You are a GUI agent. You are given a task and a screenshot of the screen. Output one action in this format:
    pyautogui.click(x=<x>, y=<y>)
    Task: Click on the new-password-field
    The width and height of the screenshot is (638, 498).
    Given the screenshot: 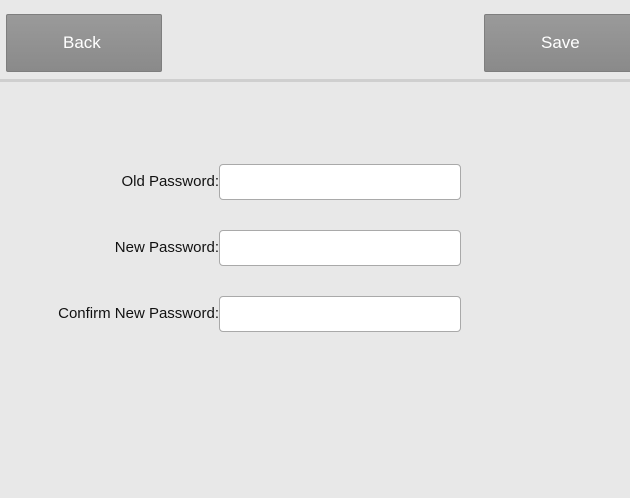 What is the action you would take?
    pyautogui.click(x=340, y=248)
    